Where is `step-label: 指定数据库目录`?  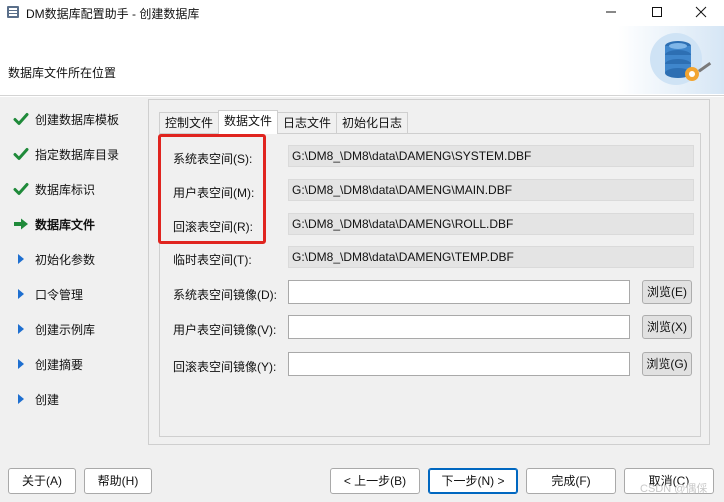 step-label: 指定数据库目录 is located at coordinates (77, 154).